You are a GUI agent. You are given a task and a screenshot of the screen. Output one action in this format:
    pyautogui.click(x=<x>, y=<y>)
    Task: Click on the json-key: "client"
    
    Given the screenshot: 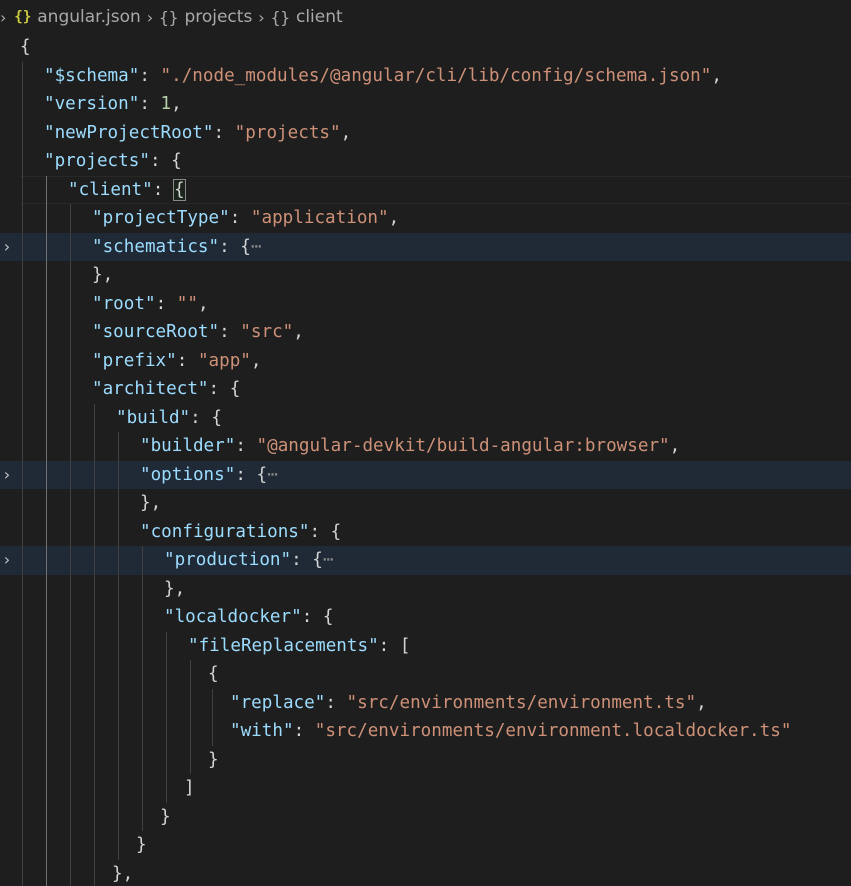 What is the action you would take?
    pyautogui.click(x=110, y=189)
    